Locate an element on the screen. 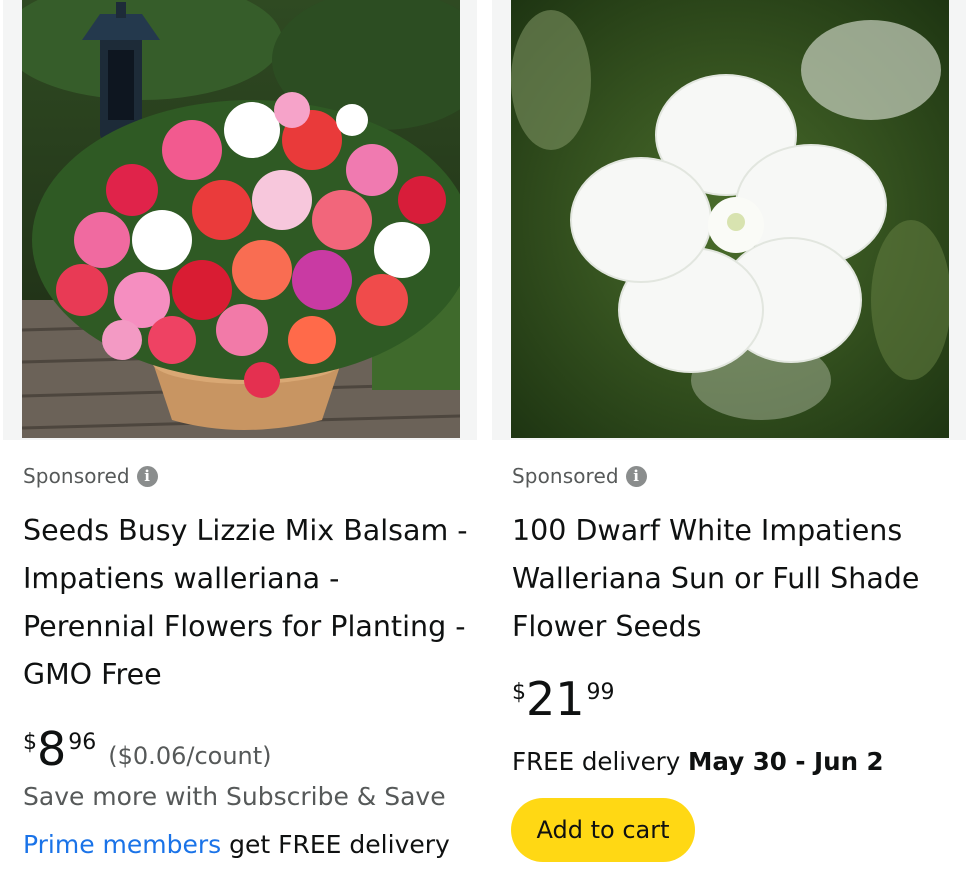 The width and height of the screenshot is (970, 876). prime-delivery-text: get FREE delivery is located at coordinates (335, 844).